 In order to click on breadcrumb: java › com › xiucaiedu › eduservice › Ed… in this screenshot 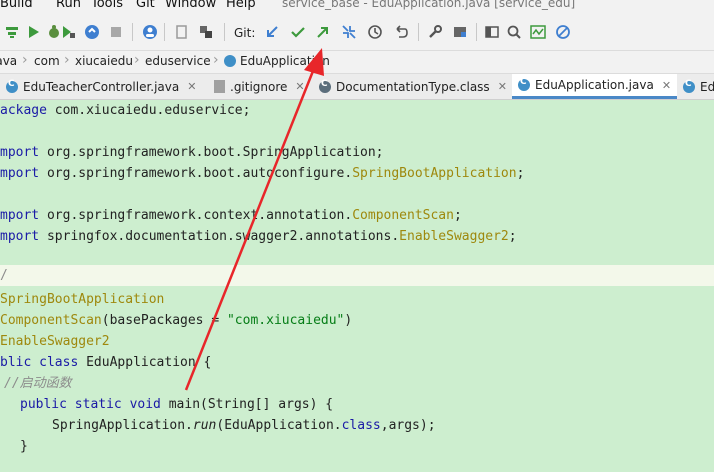, I will do `click(357, 62)`.